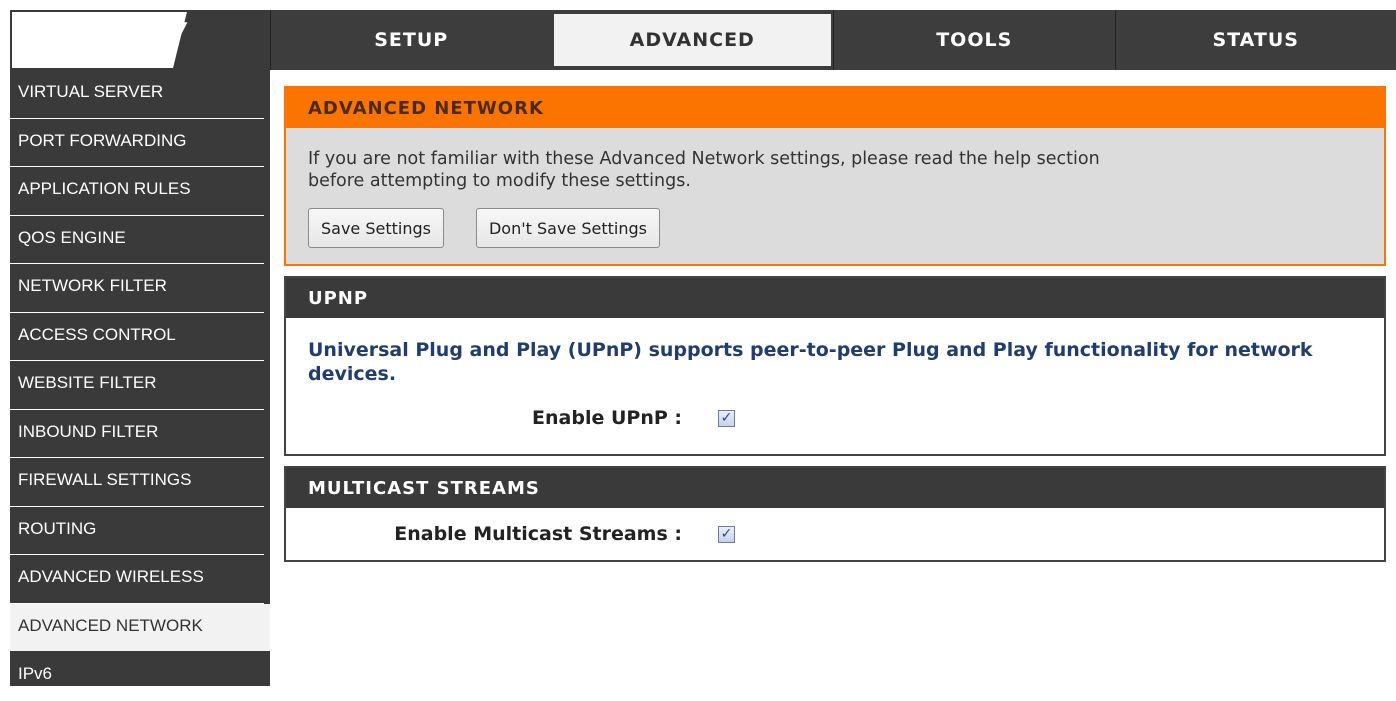  Describe the element at coordinates (492, 534) in the screenshot. I see `enable-multicast-label: Enable Multicast Streams :` at that location.